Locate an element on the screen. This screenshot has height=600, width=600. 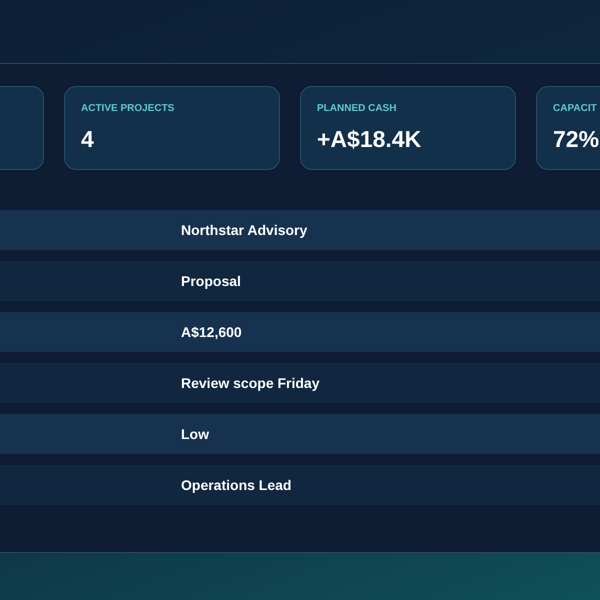
detail-value: Northstar Advisory is located at coordinates (244, 230).